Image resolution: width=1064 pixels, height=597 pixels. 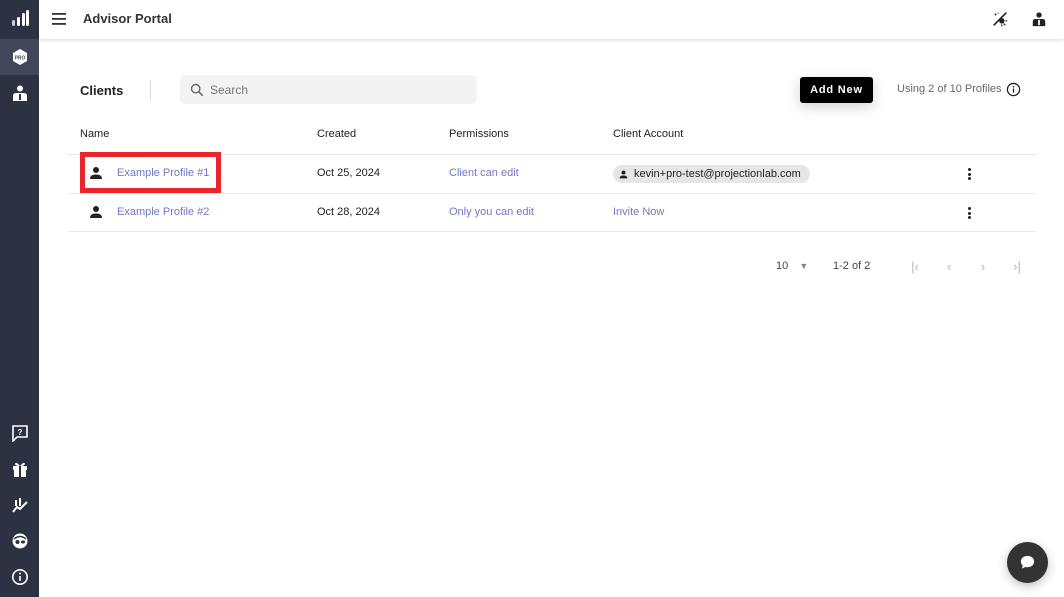 I want to click on sidebar-item-help: ?, so click(x=19, y=433).